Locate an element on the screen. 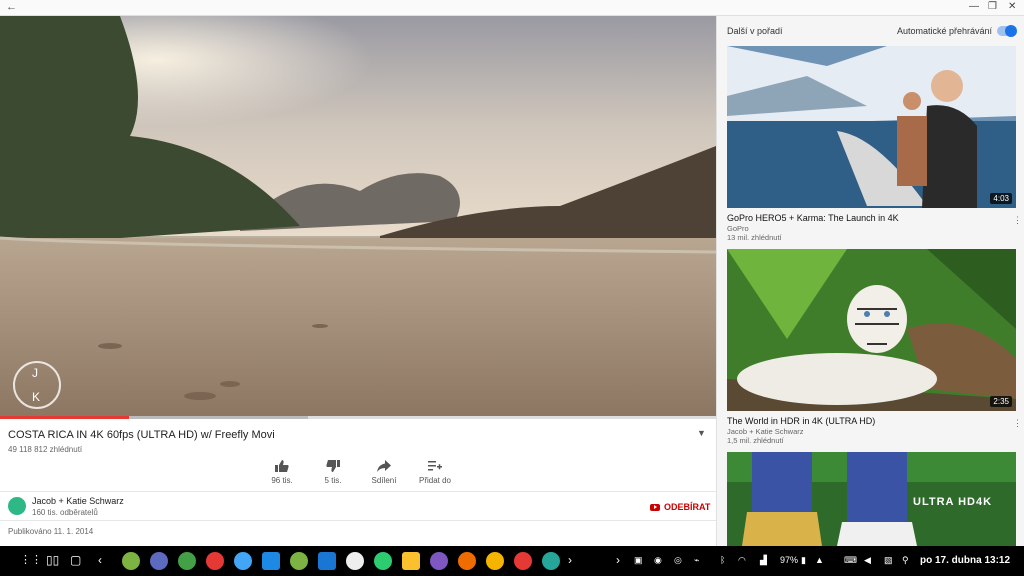 This screenshot has height=576, width=1024. notification-icon: ◎ is located at coordinates (678, 560).